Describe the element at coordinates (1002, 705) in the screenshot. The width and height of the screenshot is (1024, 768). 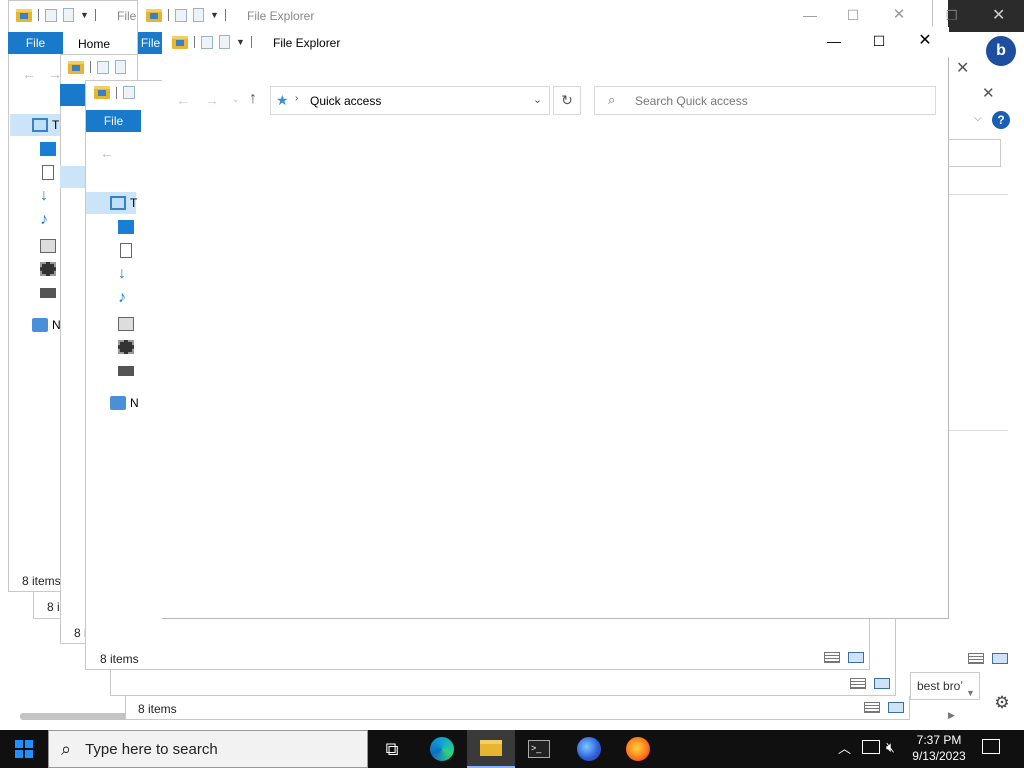
I see `settings-gear-icon: ⚙` at that location.